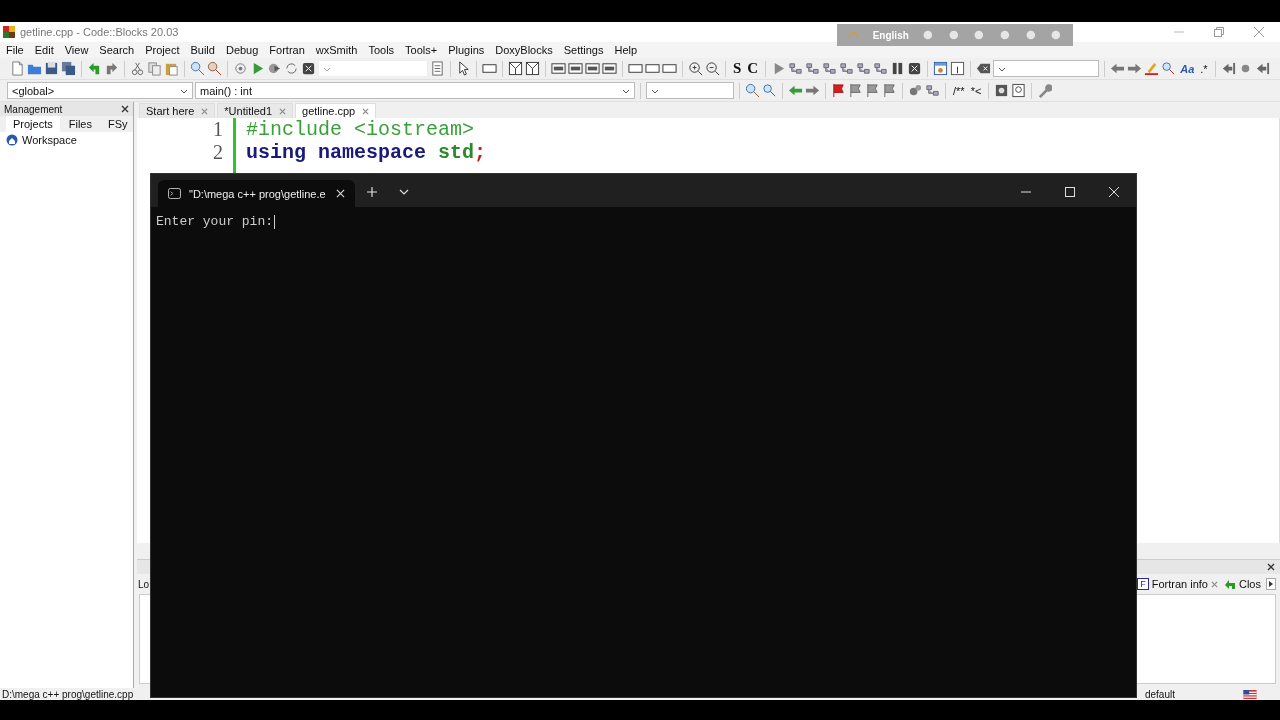 This screenshot has width=1280, height=720. I want to click on save-icon, so click(51, 68).